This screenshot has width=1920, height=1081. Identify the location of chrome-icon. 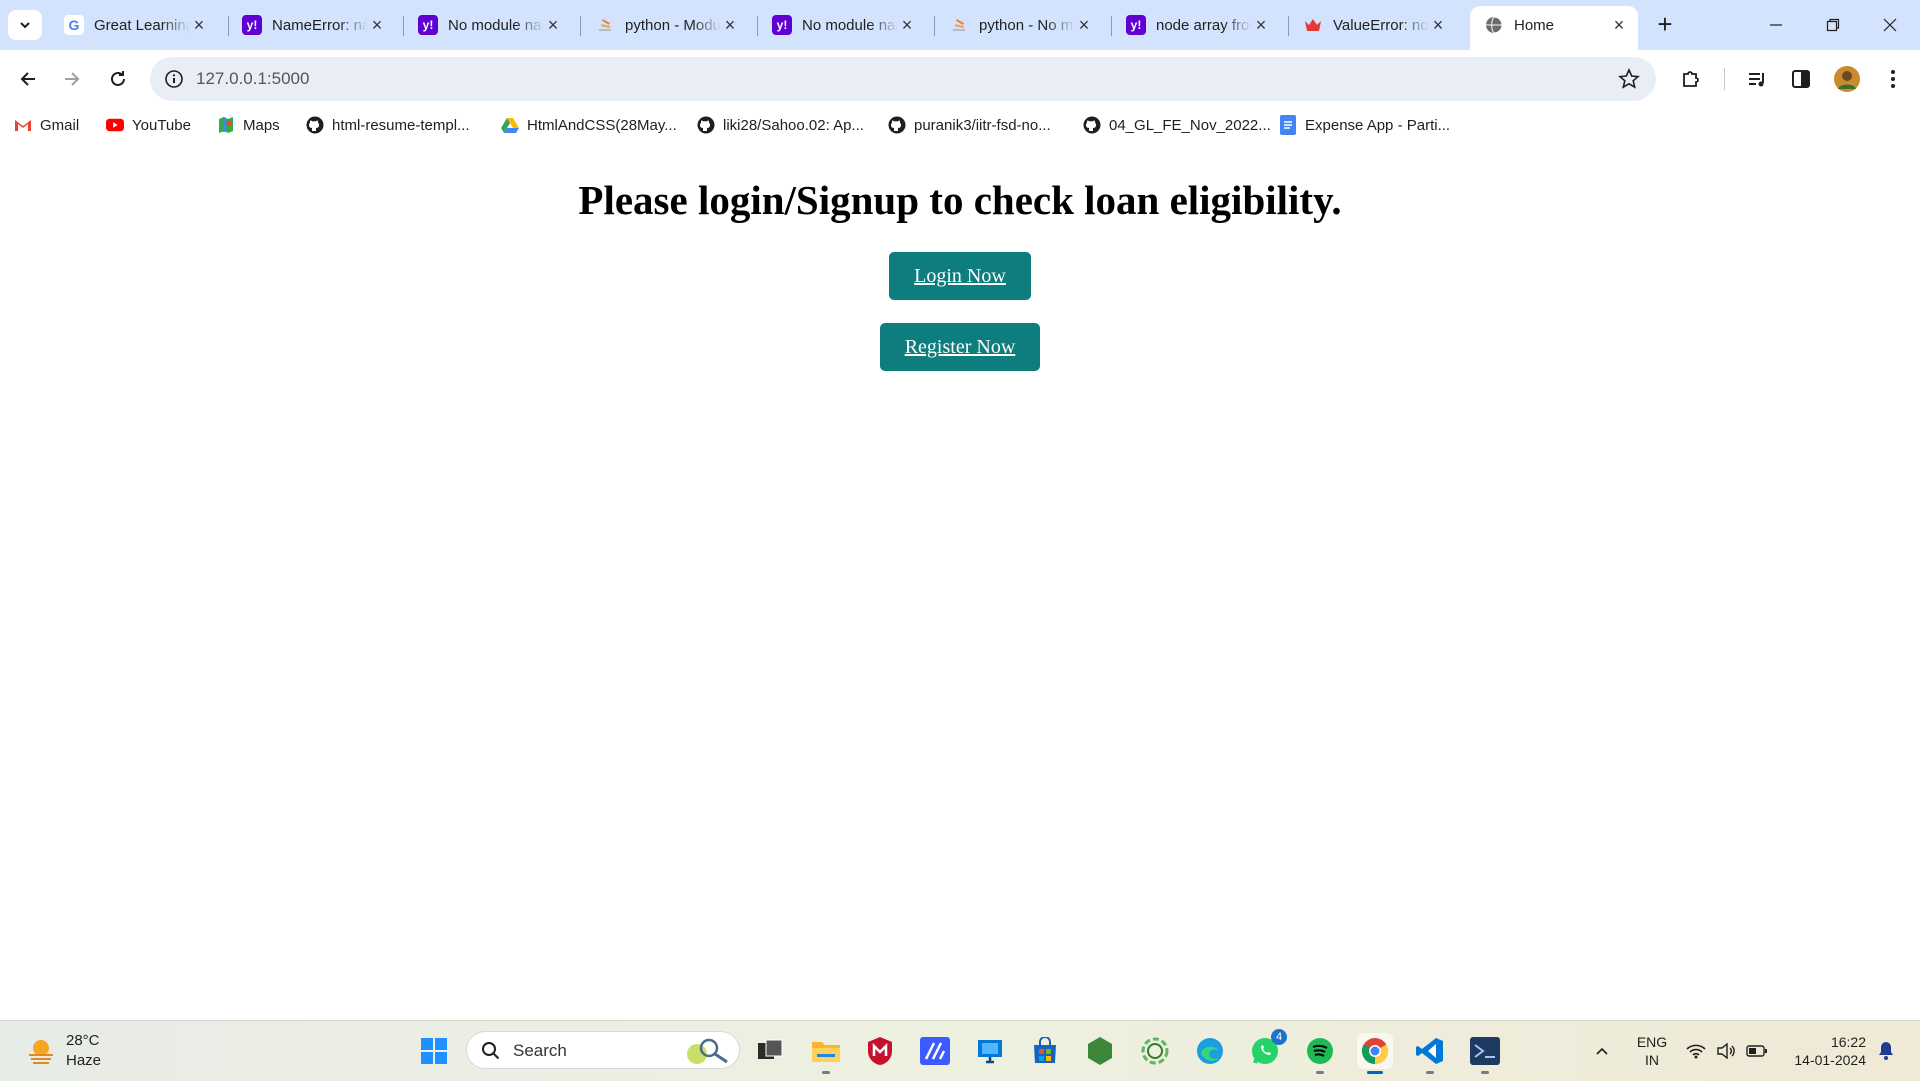
(1375, 1053).